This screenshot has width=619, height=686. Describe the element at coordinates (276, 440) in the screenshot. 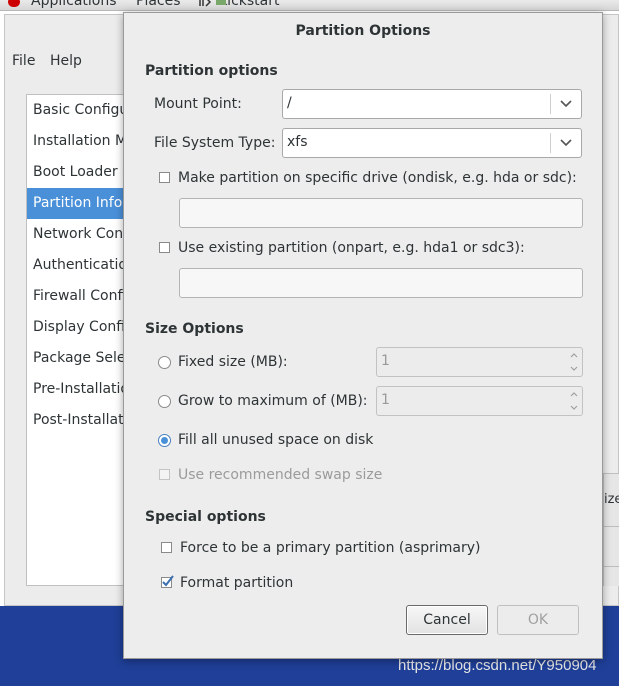

I see `fill-all-label: Fill all unused space on disk` at that location.